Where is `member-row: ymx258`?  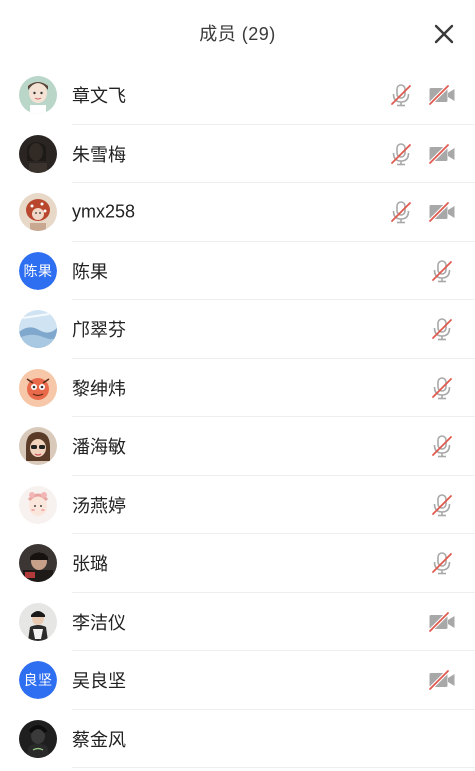
member-row: ymx258 is located at coordinates (237, 212).